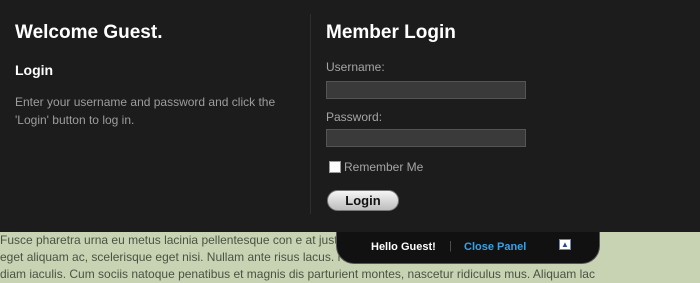 The width and height of the screenshot is (700, 283). I want to click on remember-me-checkbox, so click(335, 167).